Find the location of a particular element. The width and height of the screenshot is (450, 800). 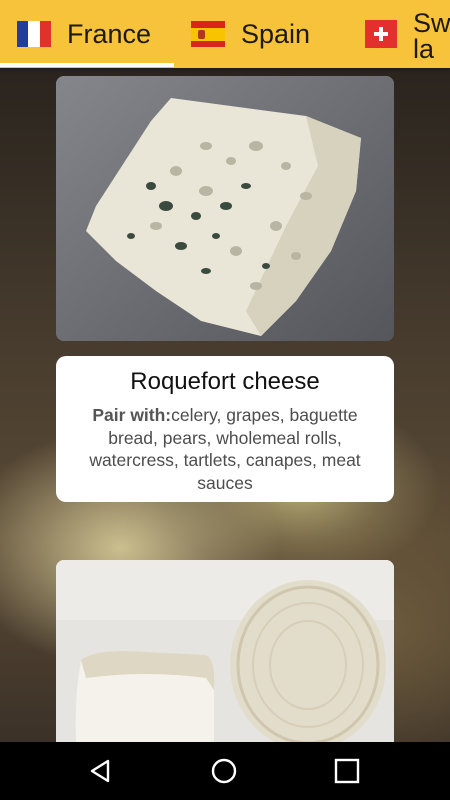

recents-icon is located at coordinates (347, 771).